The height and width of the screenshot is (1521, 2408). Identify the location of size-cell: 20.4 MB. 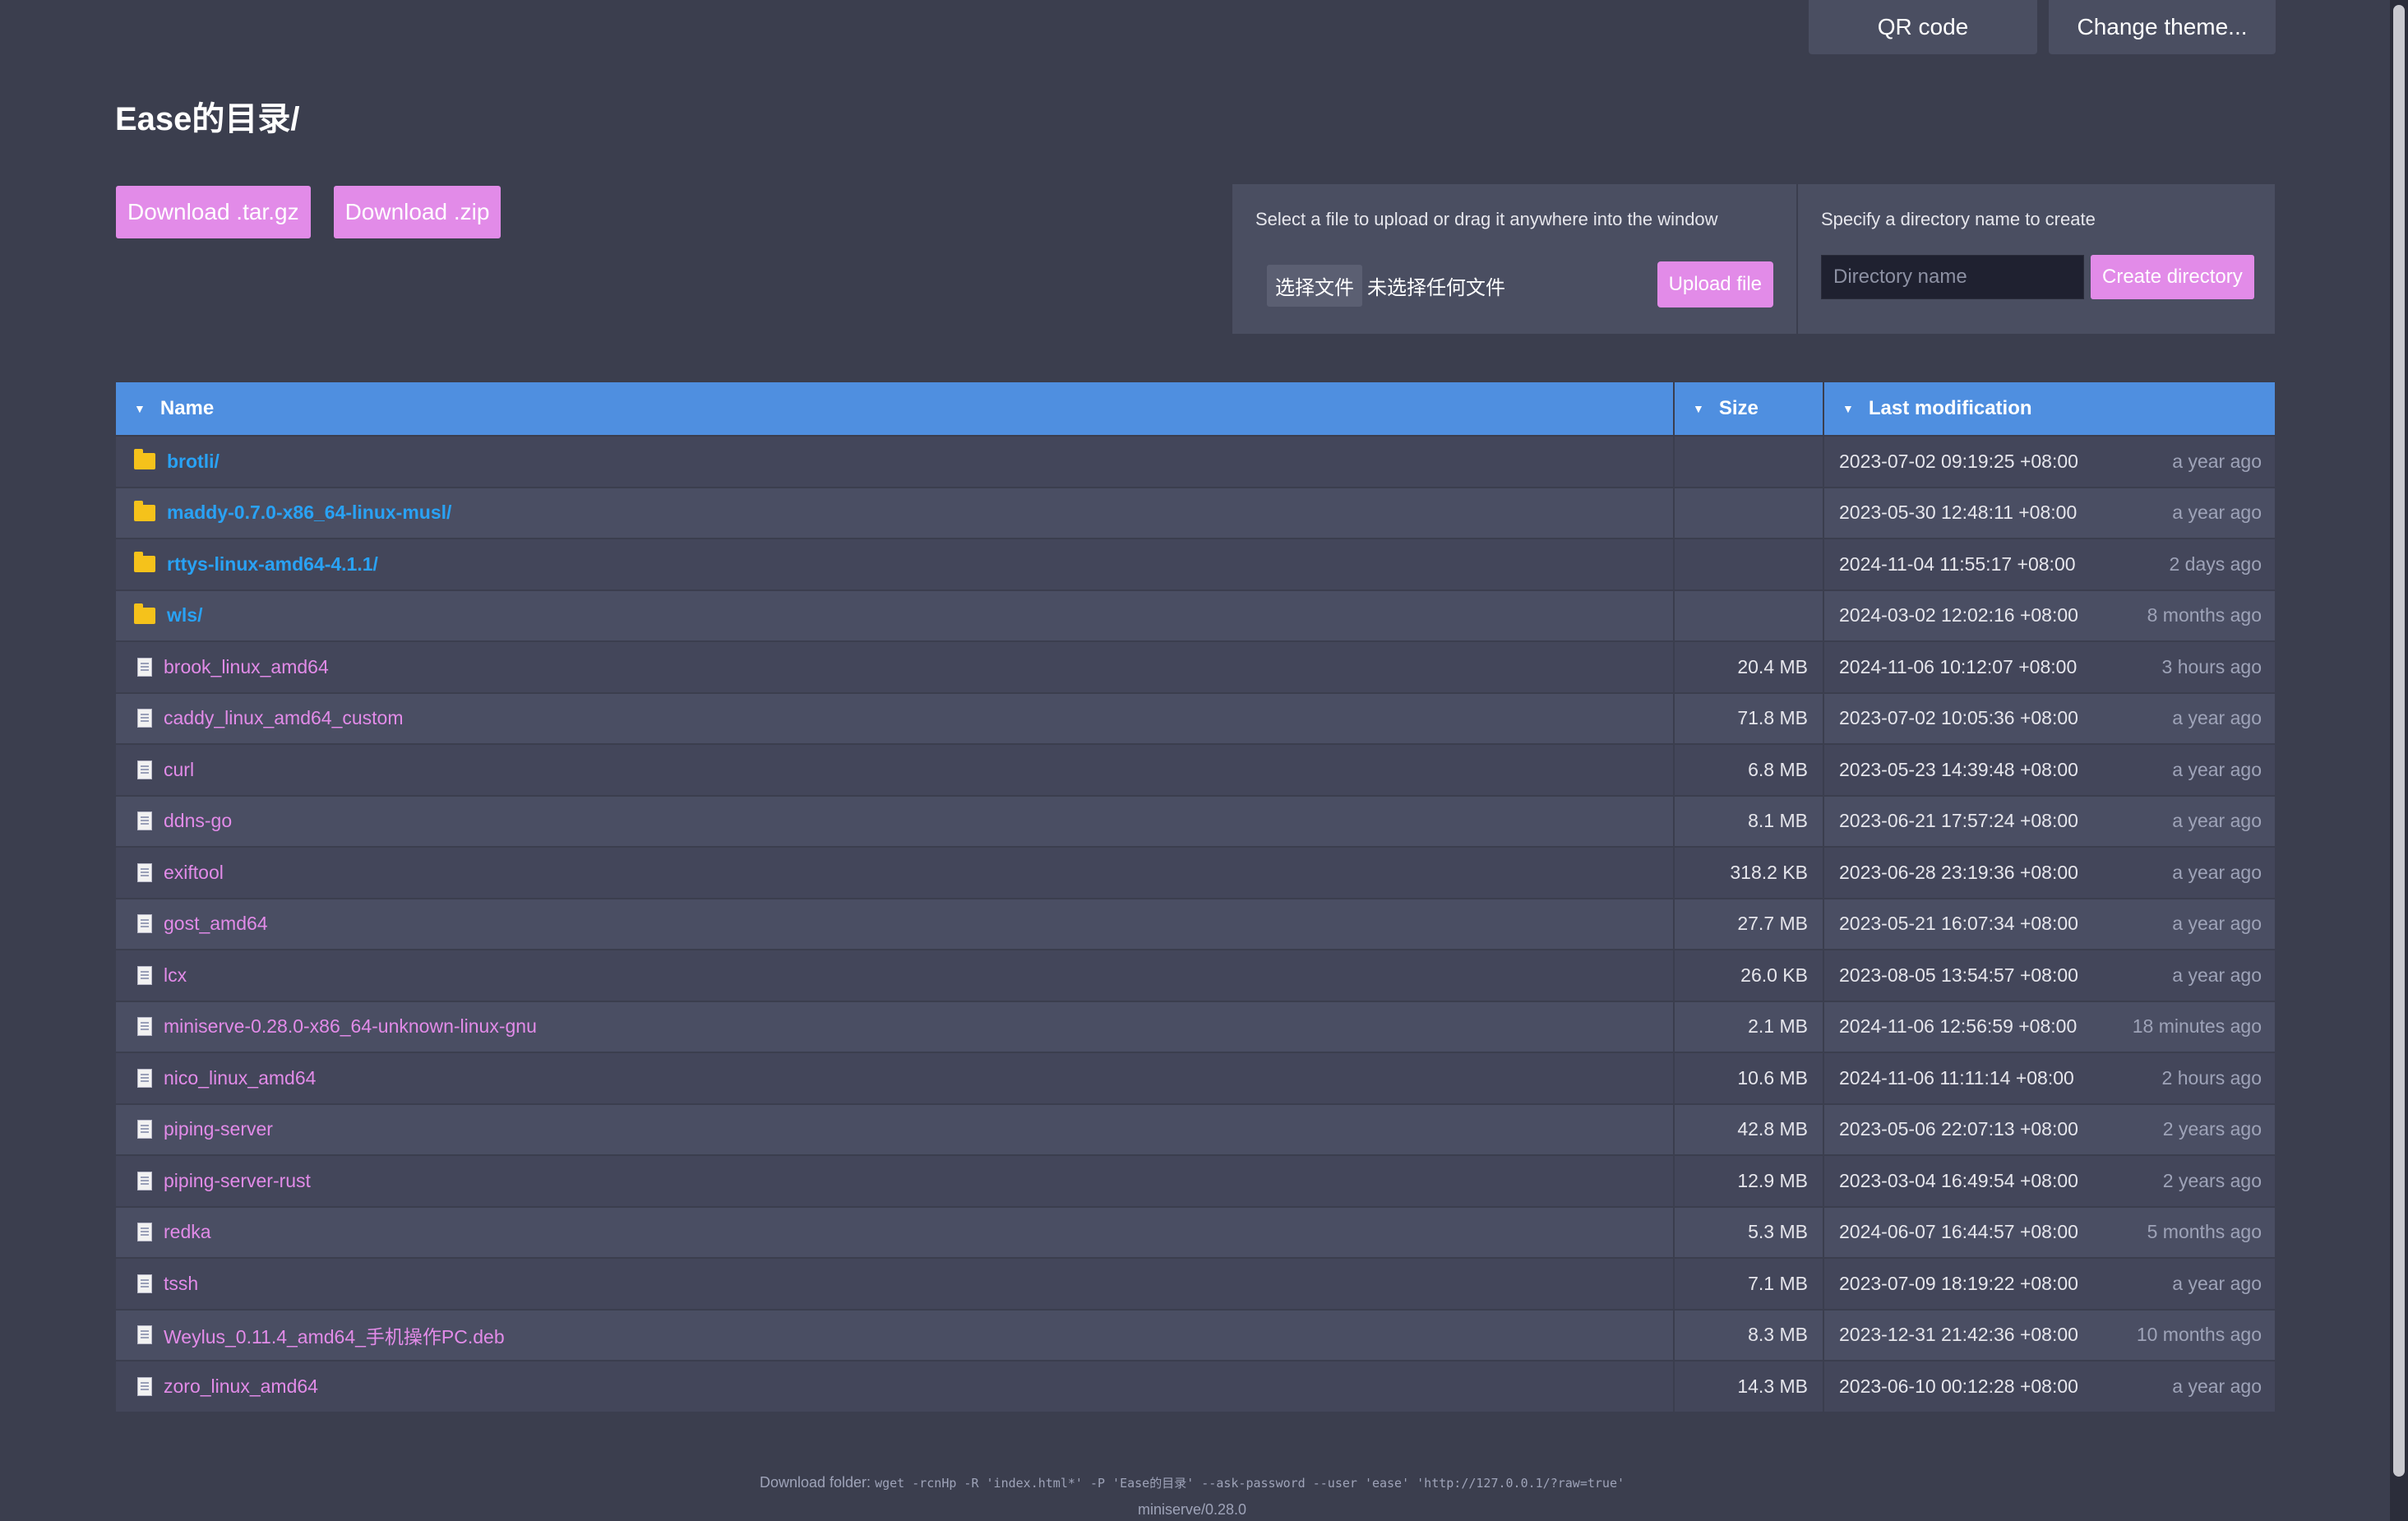
(1749, 667).